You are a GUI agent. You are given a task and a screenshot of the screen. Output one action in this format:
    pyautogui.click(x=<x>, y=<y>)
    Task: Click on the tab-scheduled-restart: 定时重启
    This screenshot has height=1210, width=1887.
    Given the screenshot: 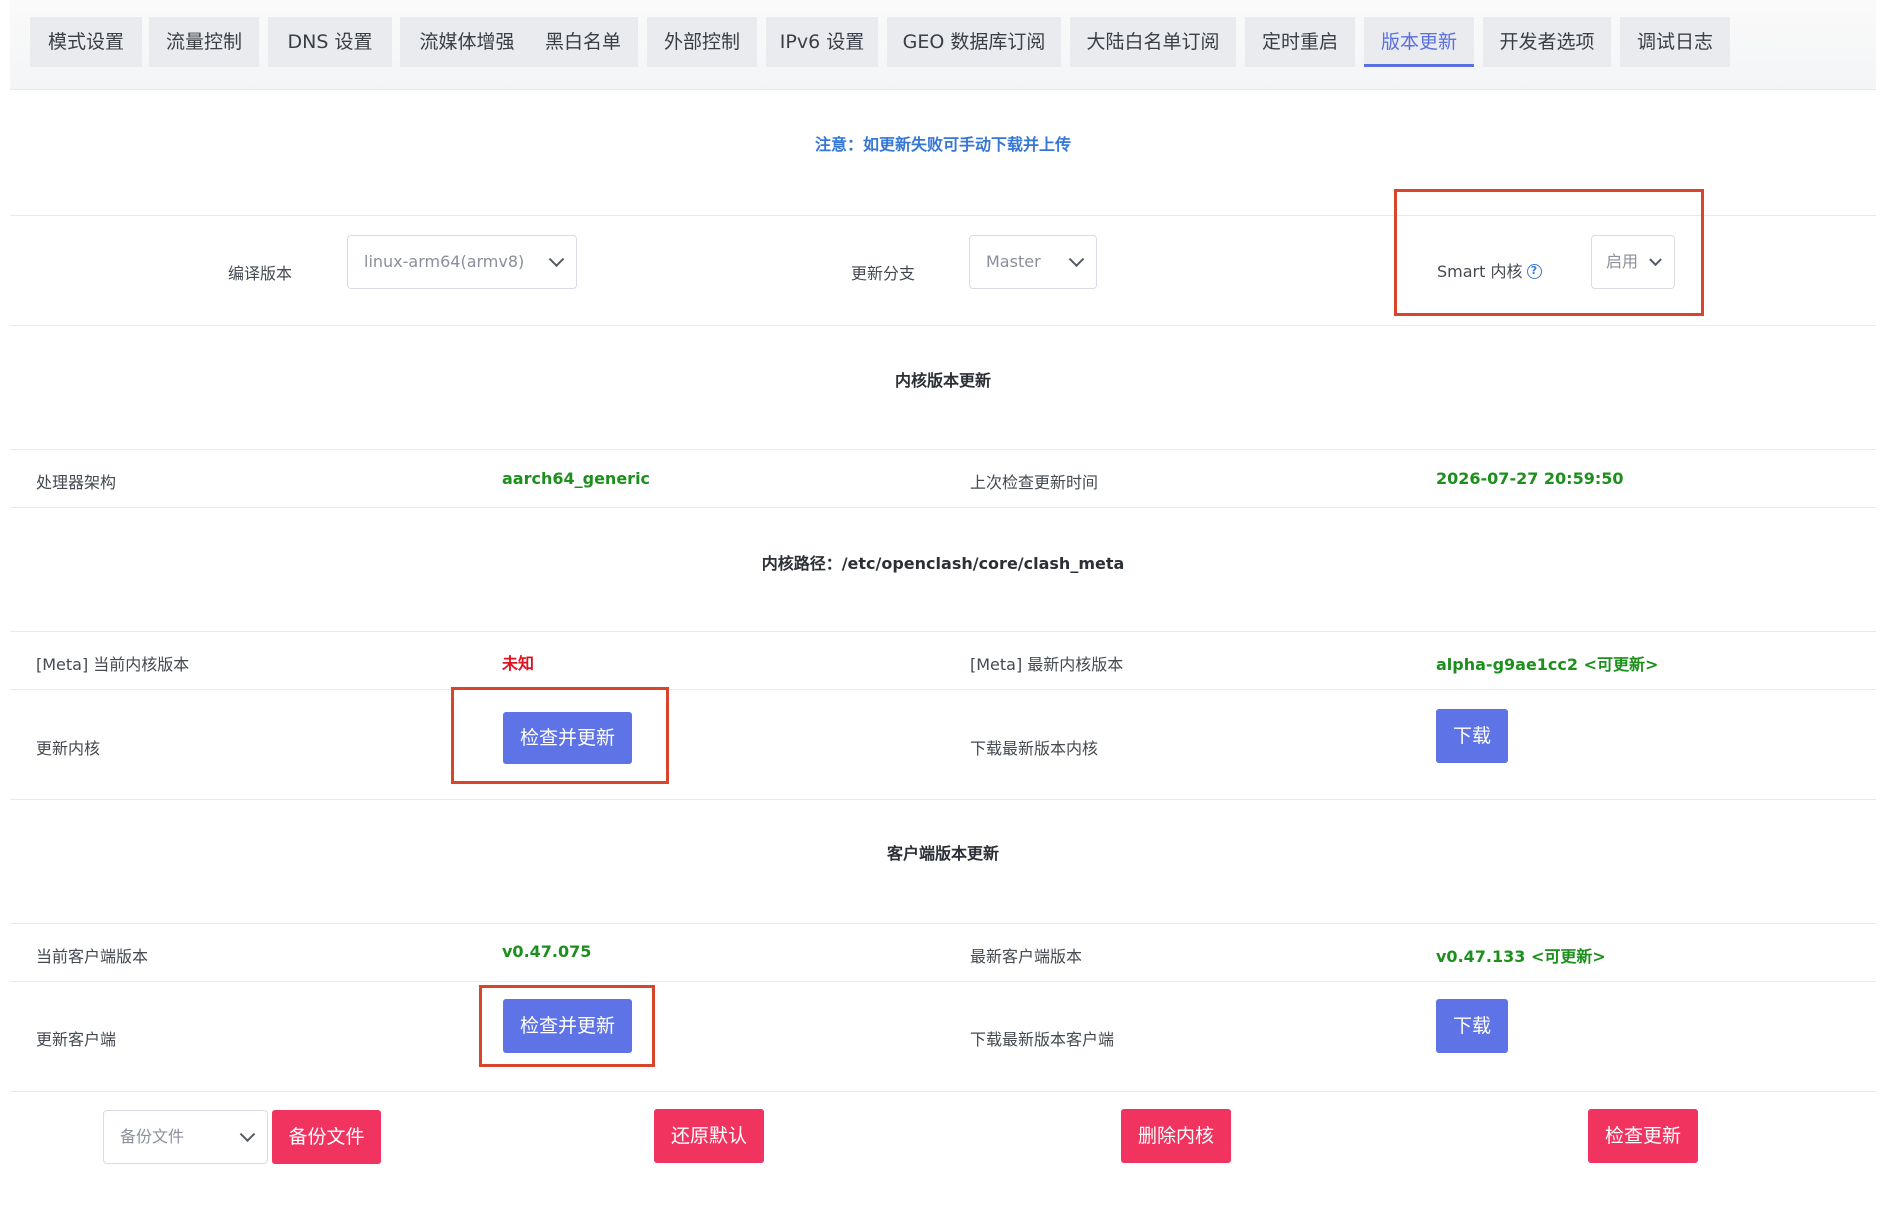 What is the action you would take?
    pyautogui.click(x=1300, y=42)
    